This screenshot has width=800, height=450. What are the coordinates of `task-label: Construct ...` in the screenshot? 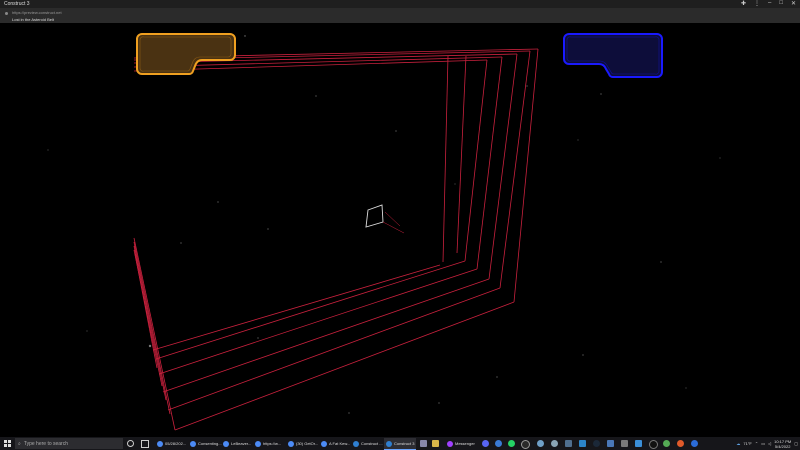 It's located at (372, 443).